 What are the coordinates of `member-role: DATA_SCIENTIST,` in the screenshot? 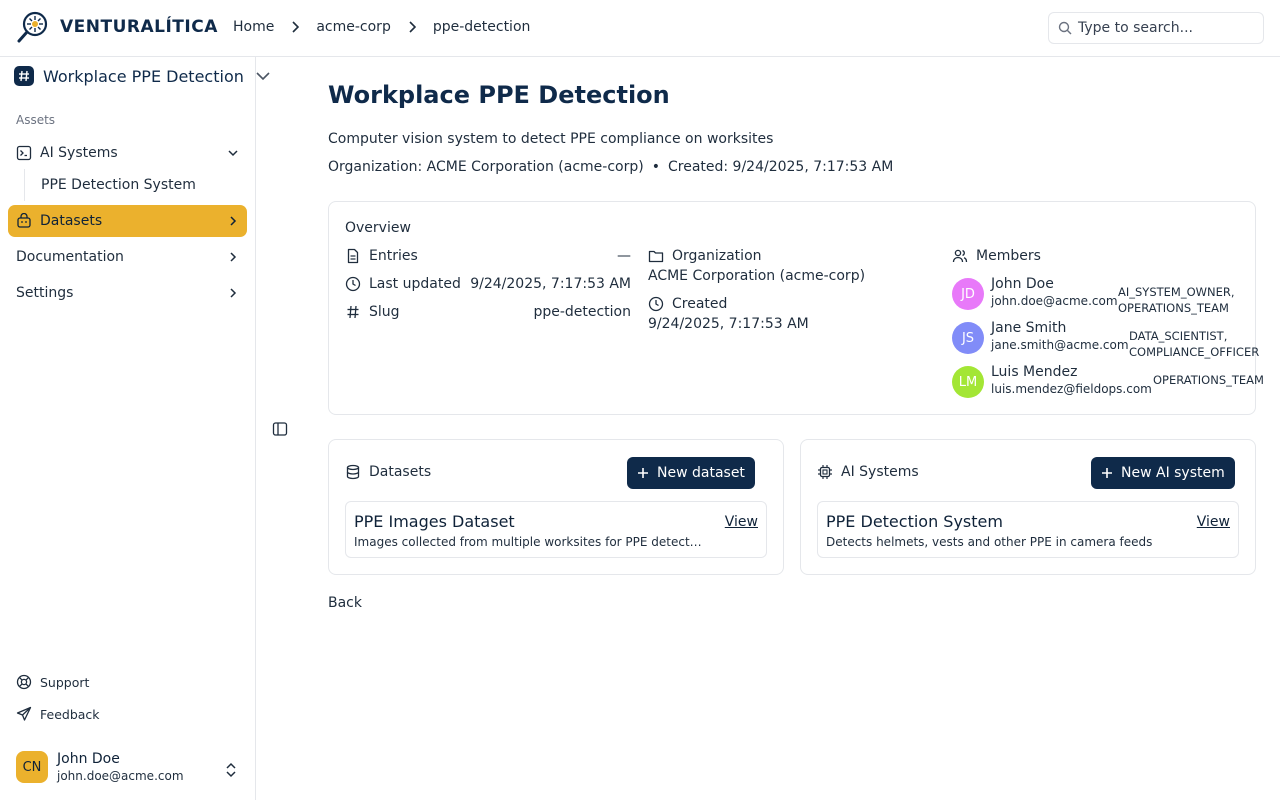 It's located at (1178, 336).